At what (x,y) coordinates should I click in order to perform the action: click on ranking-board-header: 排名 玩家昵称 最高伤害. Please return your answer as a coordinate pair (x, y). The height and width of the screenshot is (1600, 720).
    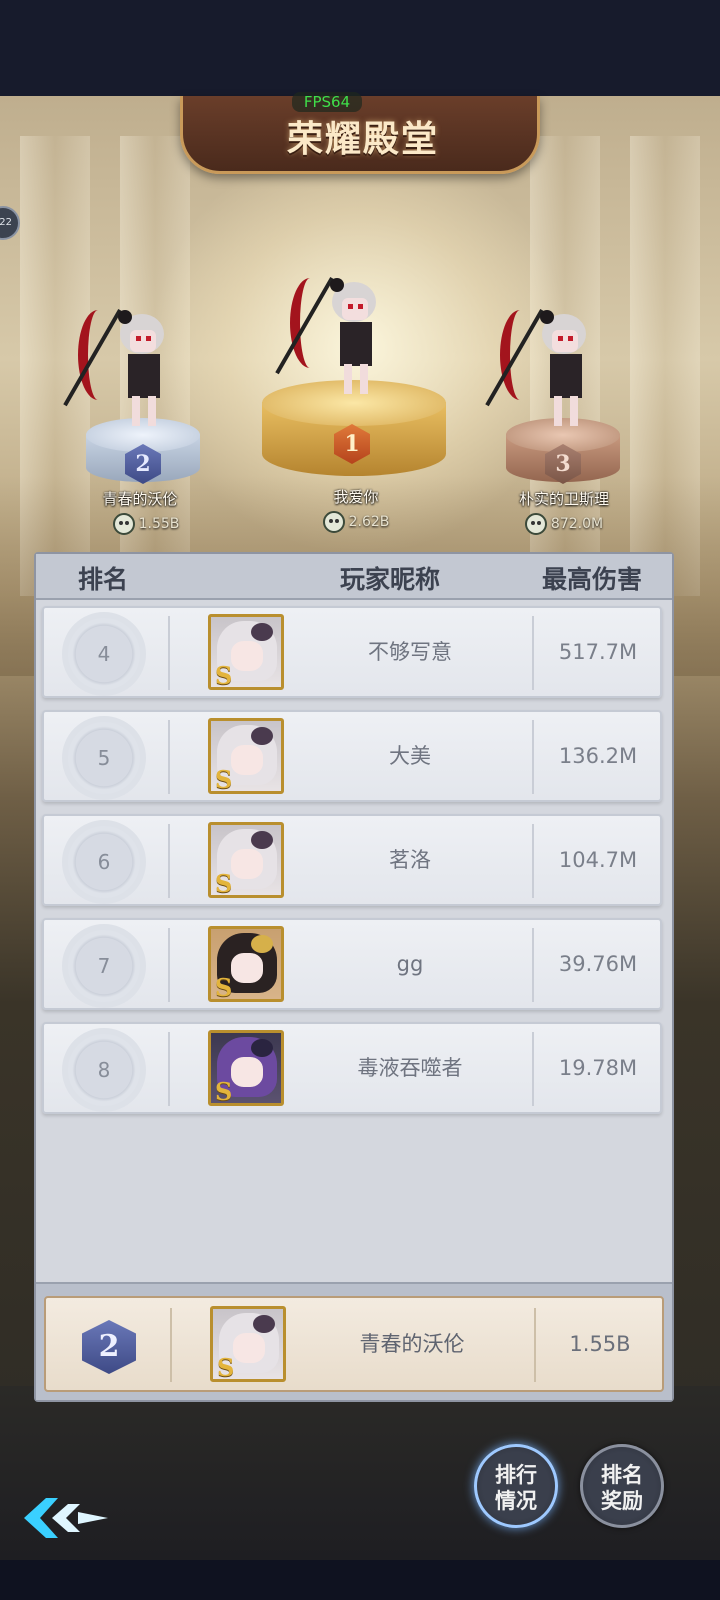
    Looking at the image, I should click on (354, 577).